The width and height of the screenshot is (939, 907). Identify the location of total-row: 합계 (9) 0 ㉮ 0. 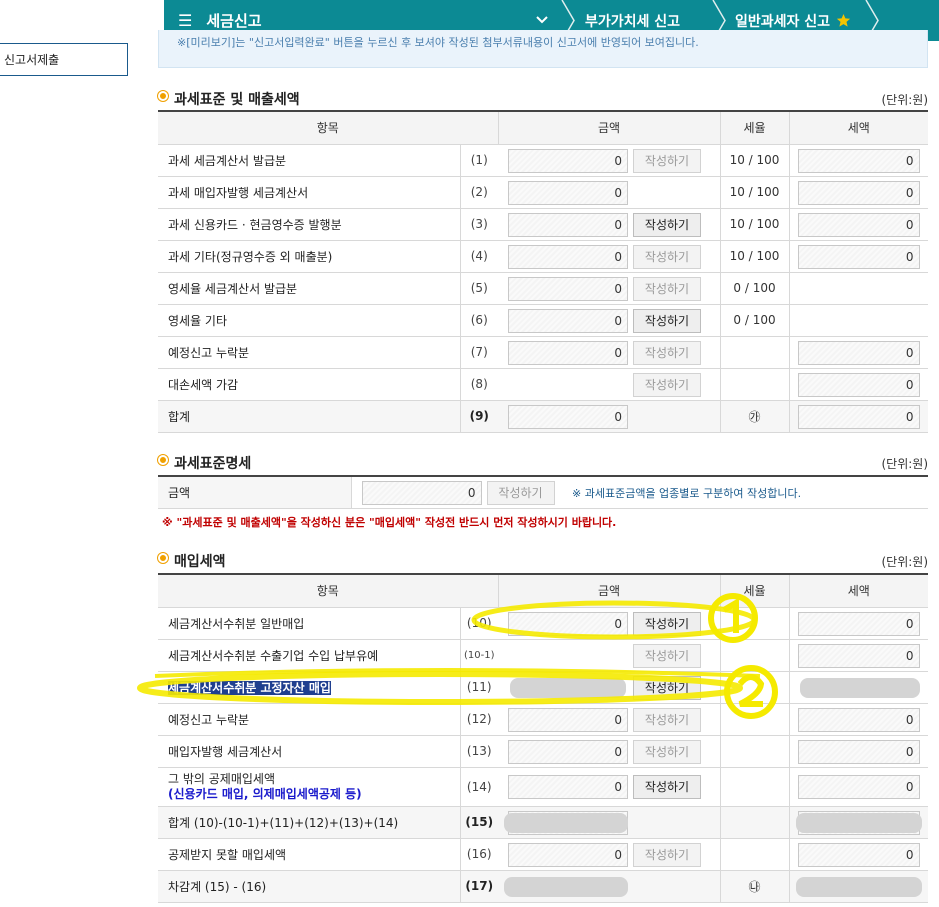
(543, 416).